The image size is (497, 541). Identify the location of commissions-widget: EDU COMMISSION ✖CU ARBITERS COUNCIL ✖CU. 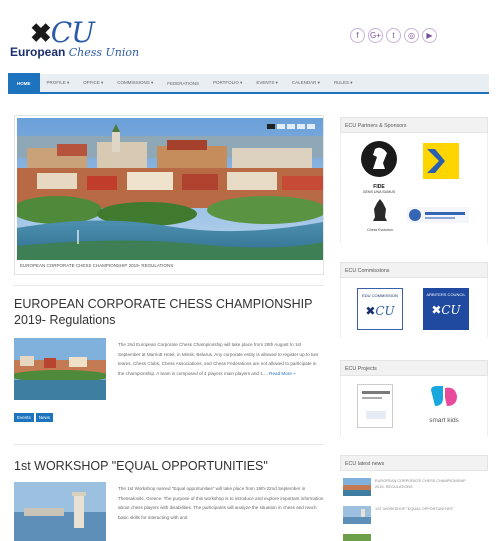
(414, 308).